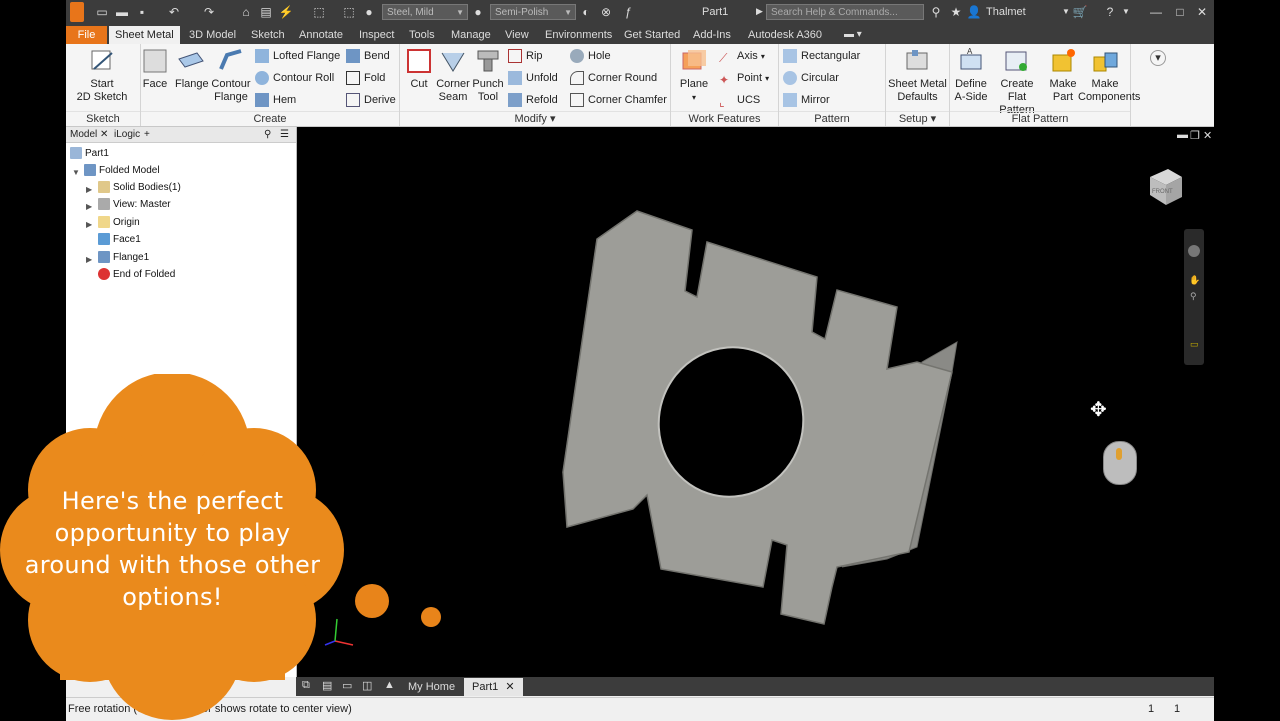 This screenshot has height=721, width=1280. What do you see at coordinates (174, 12) in the screenshot?
I see `undo-icon: ↶` at bounding box center [174, 12].